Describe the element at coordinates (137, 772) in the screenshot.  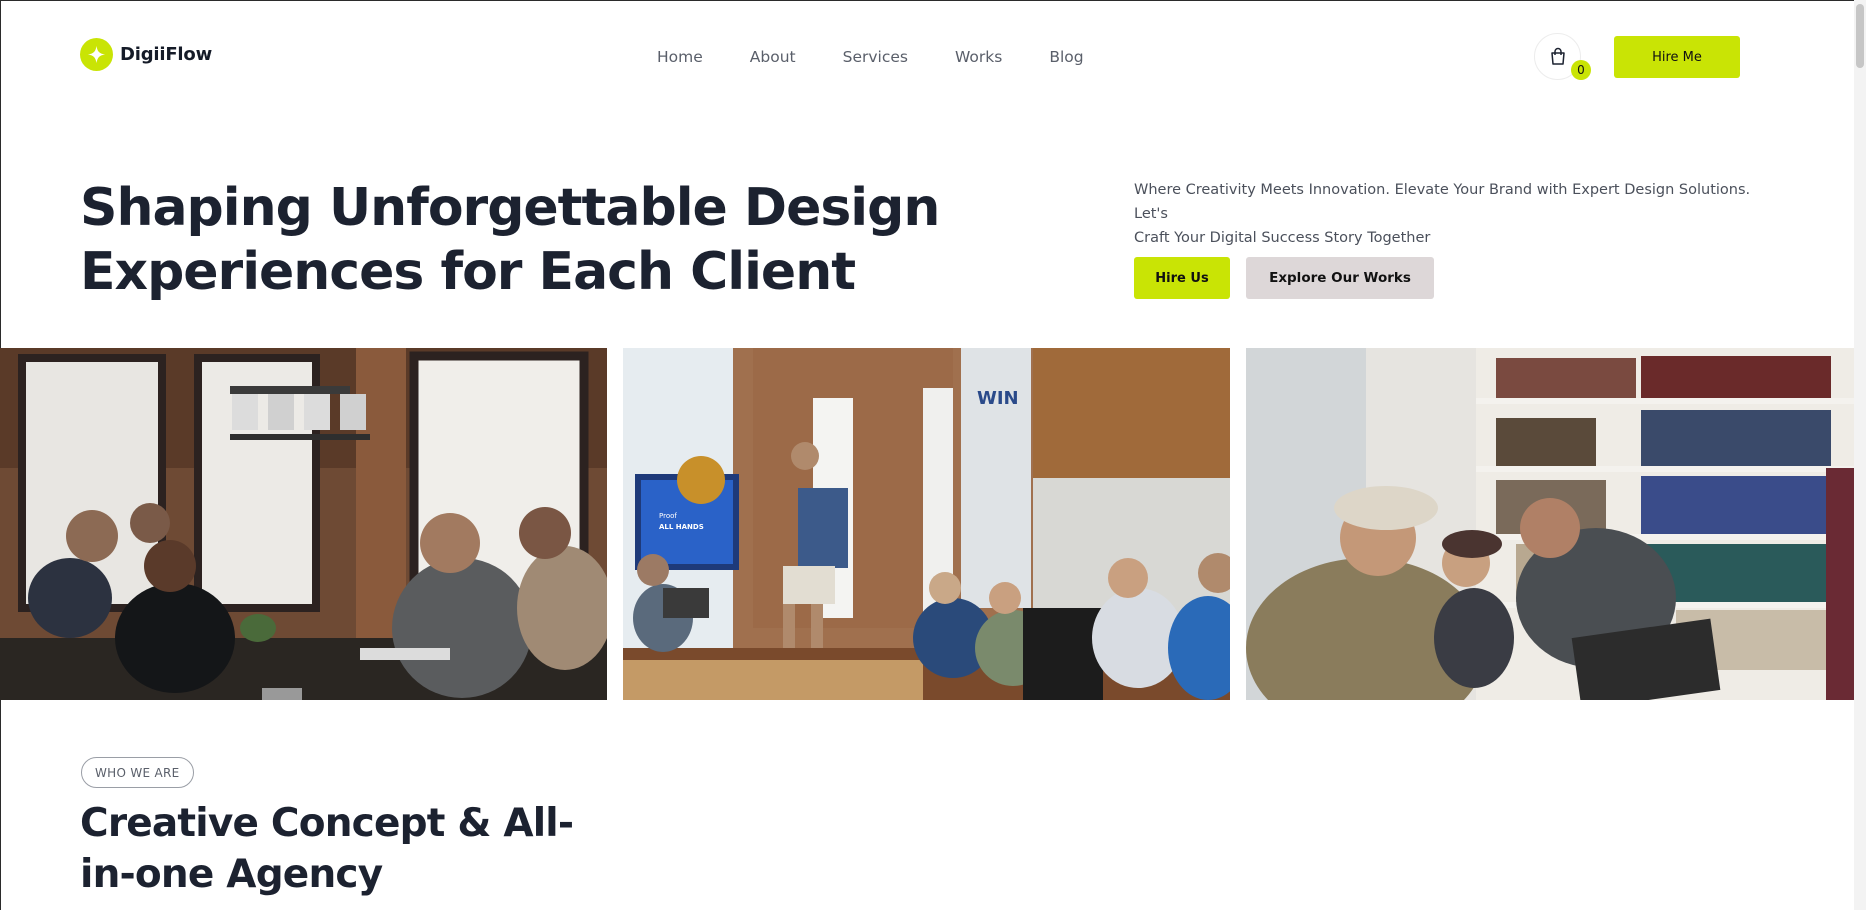
I see `who-we-are-badge: WHO WE ARE` at that location.